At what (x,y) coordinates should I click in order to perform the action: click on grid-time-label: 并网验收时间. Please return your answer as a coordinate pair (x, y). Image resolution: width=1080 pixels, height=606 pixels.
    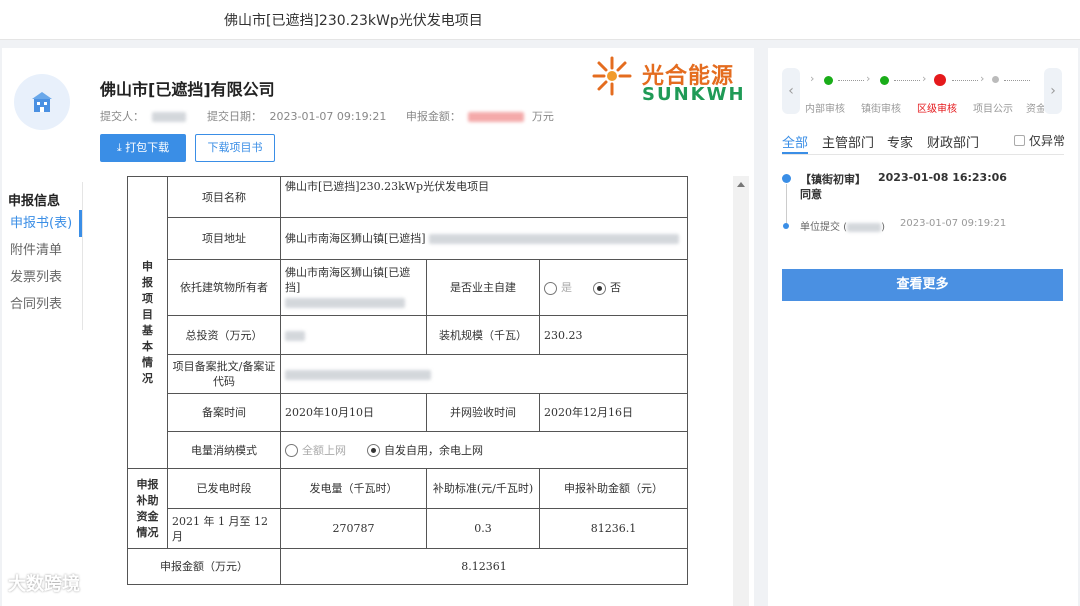
    Looking at the image, I should click on (483, 412).